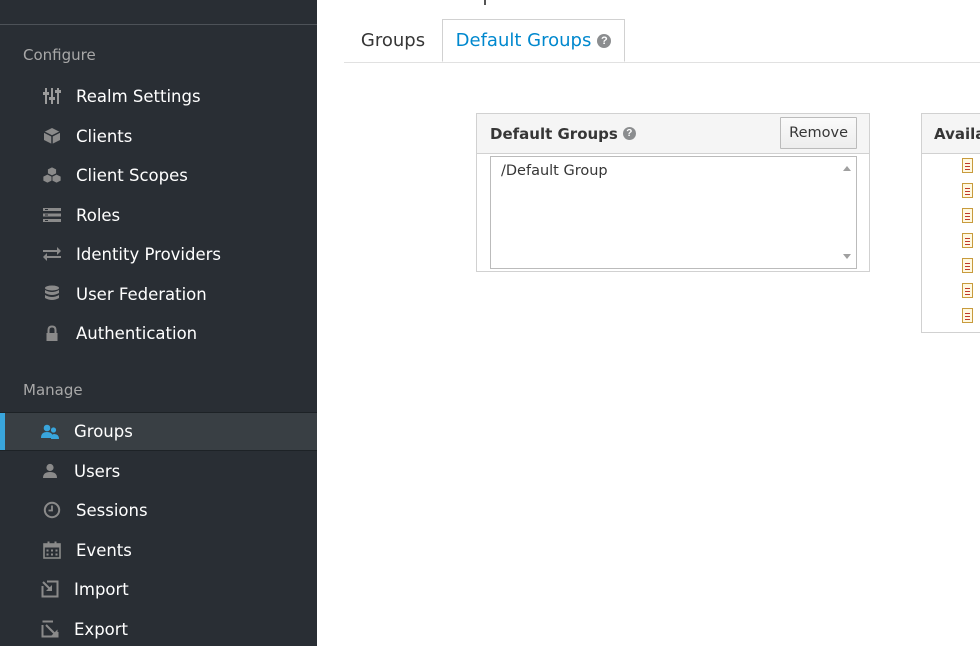 The height and width of the screenshot is (646, 980). What do you see at coordinates (52, 294) in the screenshot?
I see `database-icon` at bounding box center [52, 294].